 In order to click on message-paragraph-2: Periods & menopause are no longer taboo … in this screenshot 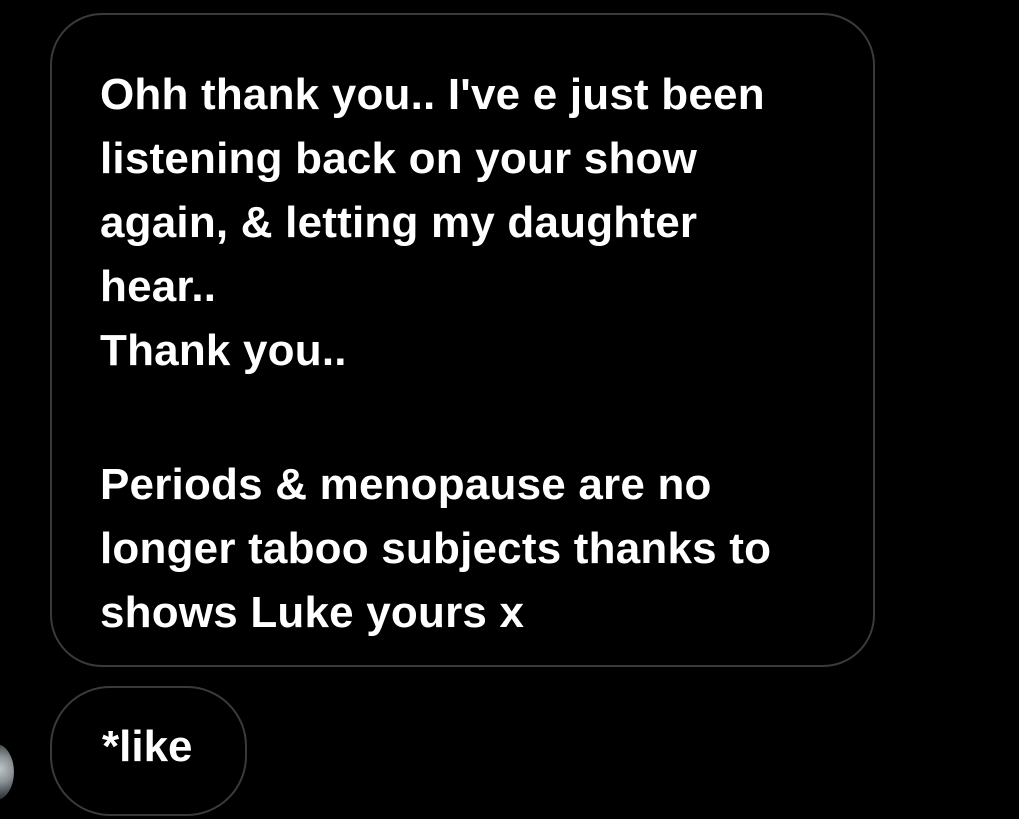, I will do `click(436, 548)`.